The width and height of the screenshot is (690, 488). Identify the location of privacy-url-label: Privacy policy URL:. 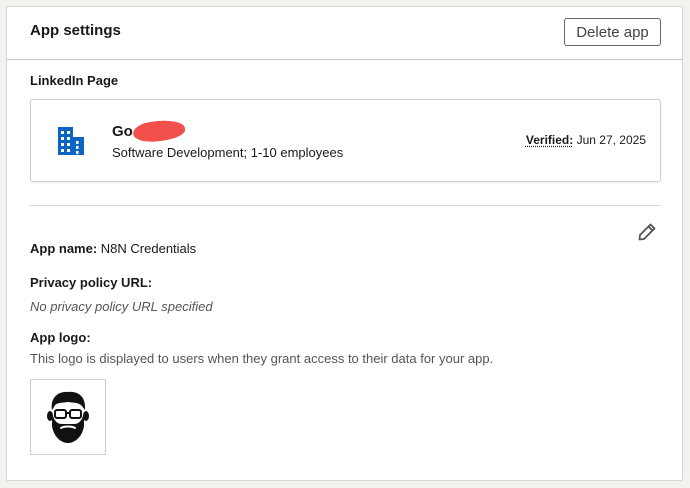
(91, 282).